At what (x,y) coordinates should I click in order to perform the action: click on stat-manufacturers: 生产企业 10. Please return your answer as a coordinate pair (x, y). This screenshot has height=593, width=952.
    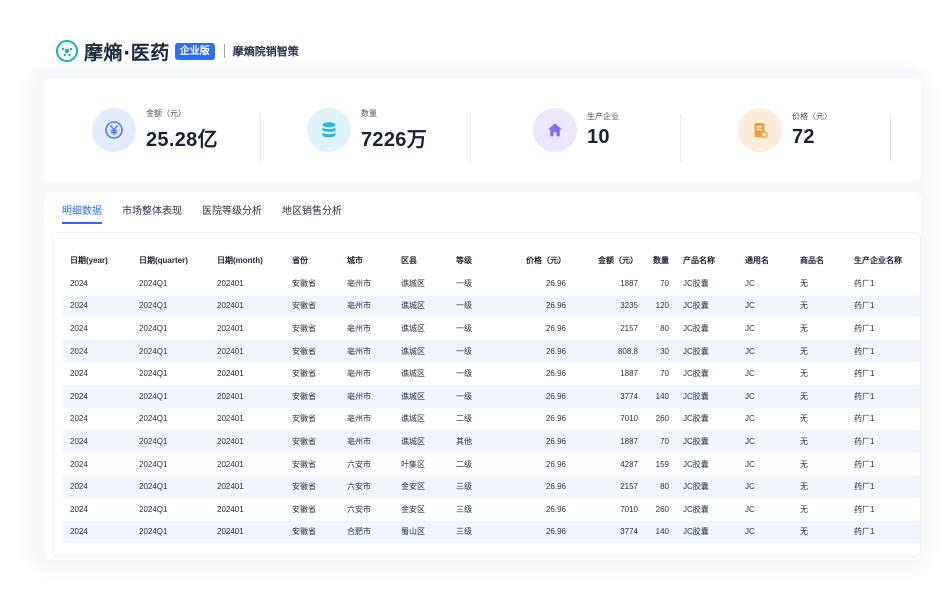
    Looking at the image, I should click on (576, 130).